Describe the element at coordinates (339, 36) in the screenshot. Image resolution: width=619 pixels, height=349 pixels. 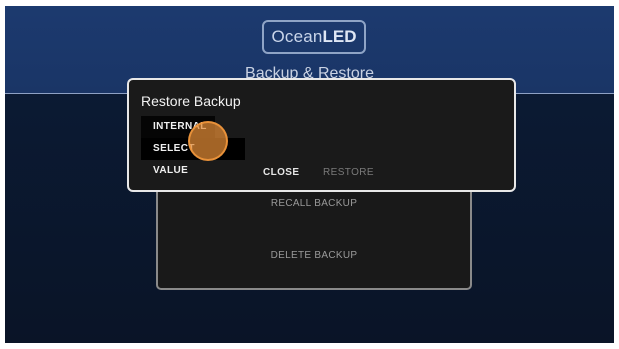
I see `logo-text-led: LED` at that location.